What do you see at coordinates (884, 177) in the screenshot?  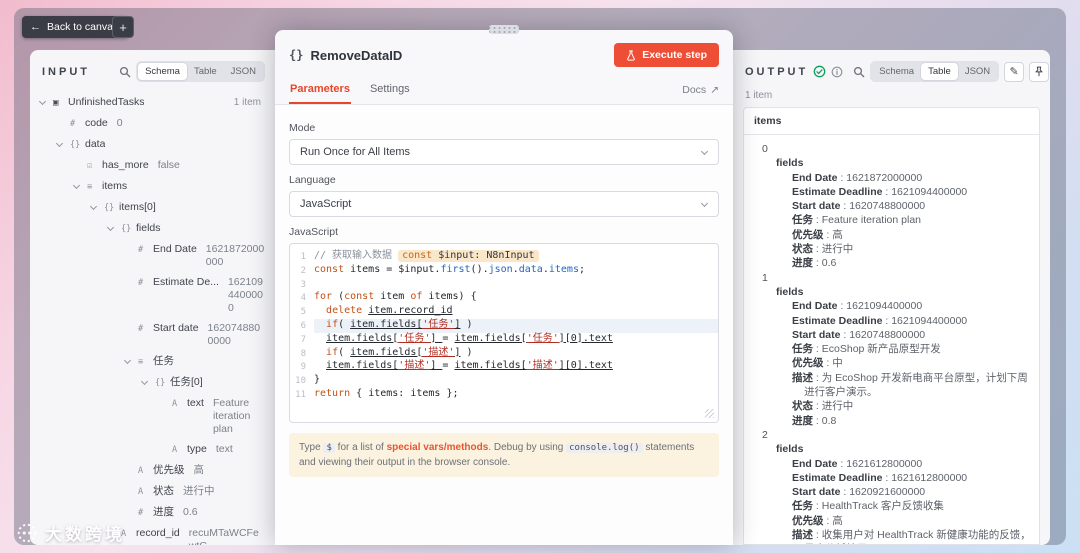 I see `output-field-value: 1621872000000` at bounding box center [884, 177].